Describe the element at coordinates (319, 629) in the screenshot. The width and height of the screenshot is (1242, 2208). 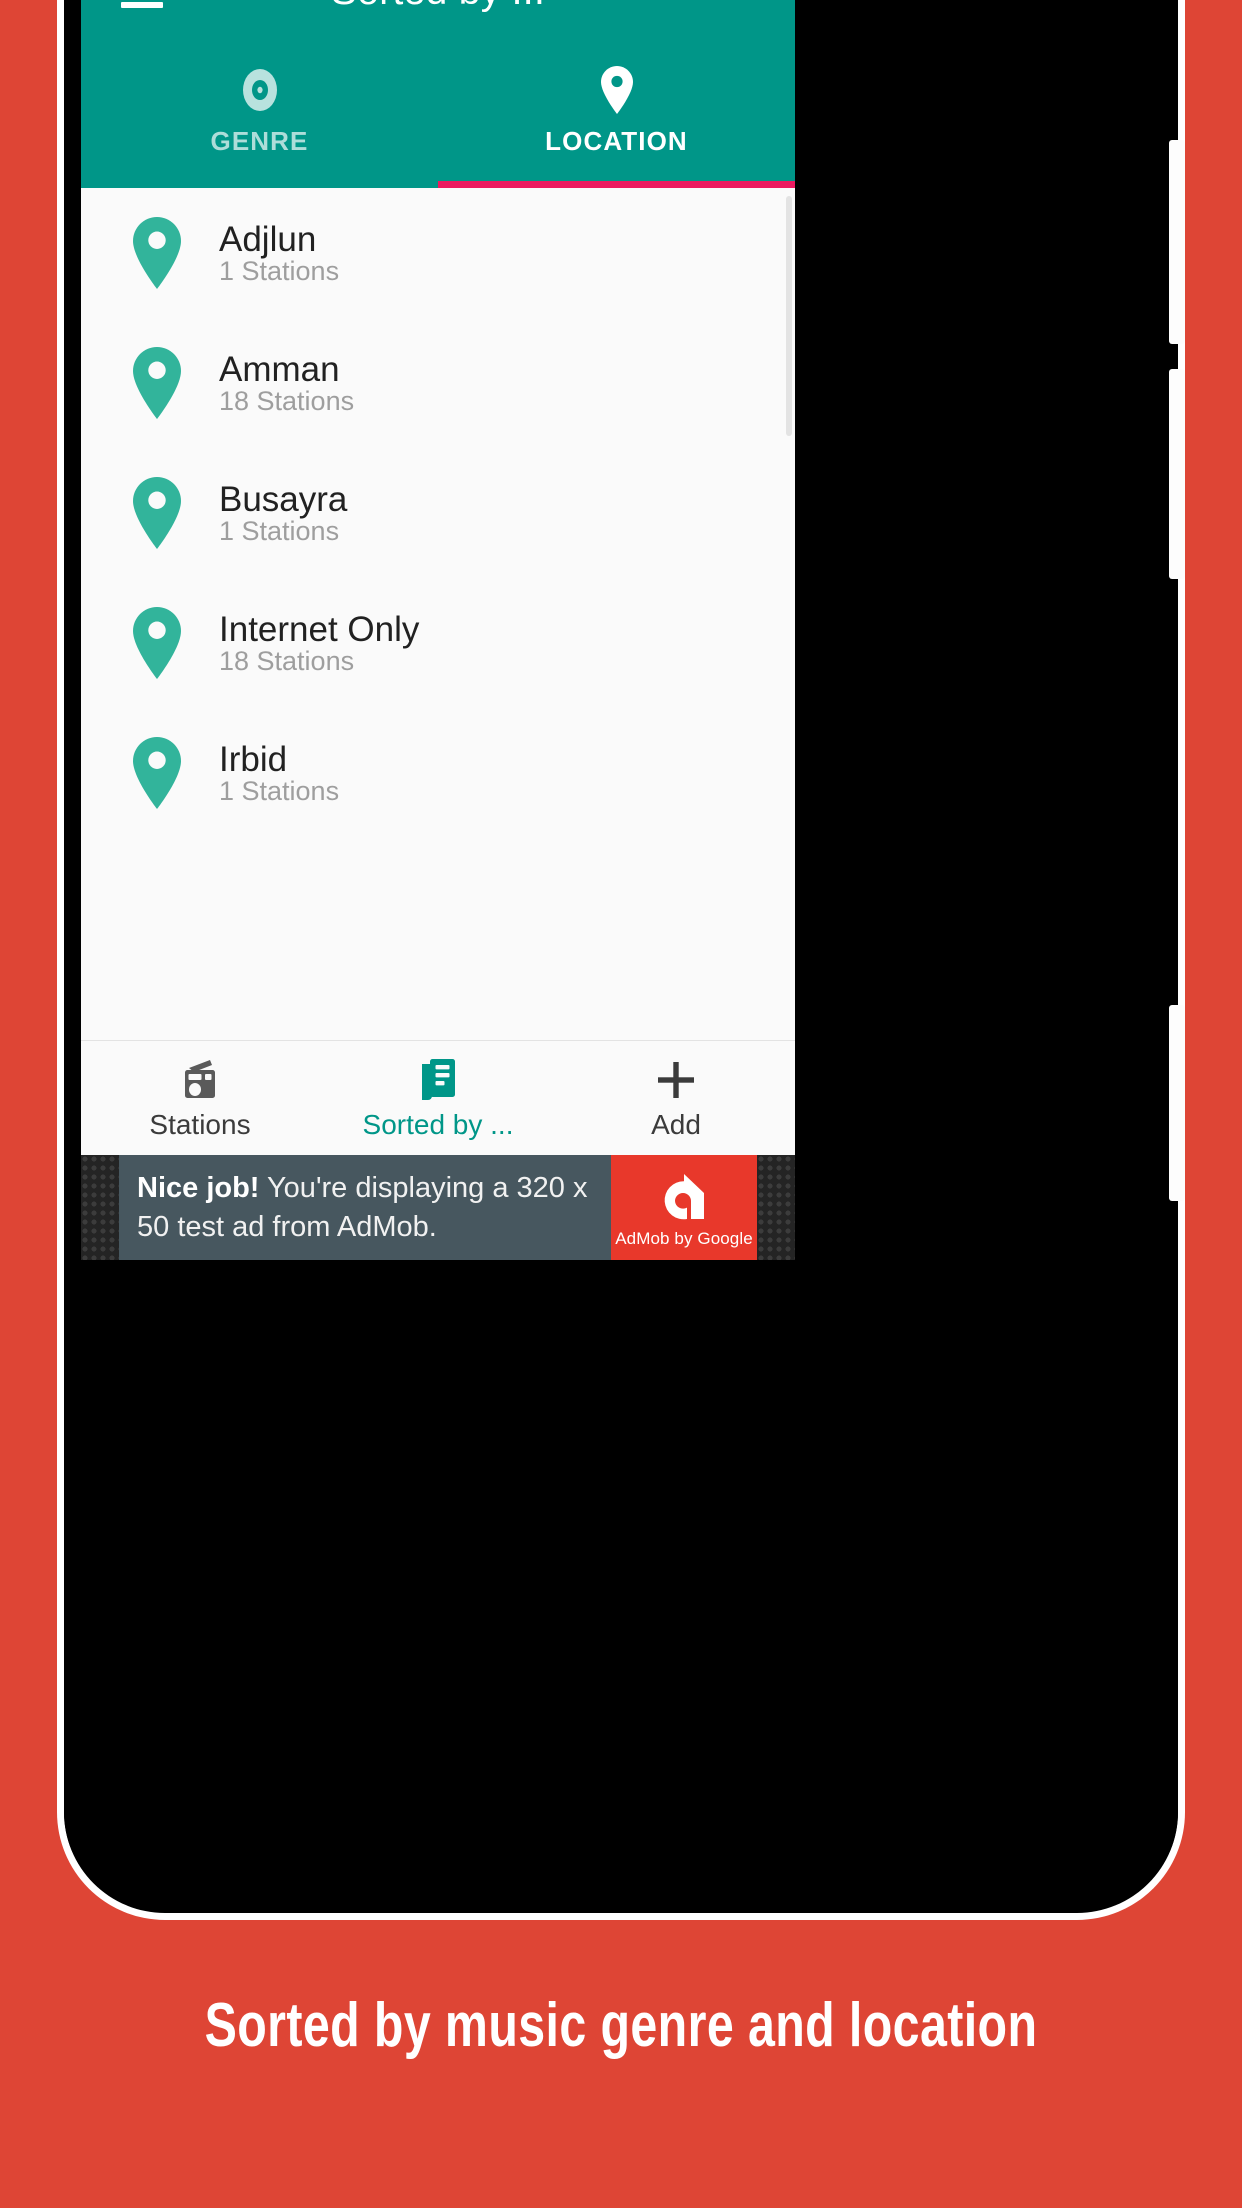
I see `list-item-title: Internet Only` at that location.